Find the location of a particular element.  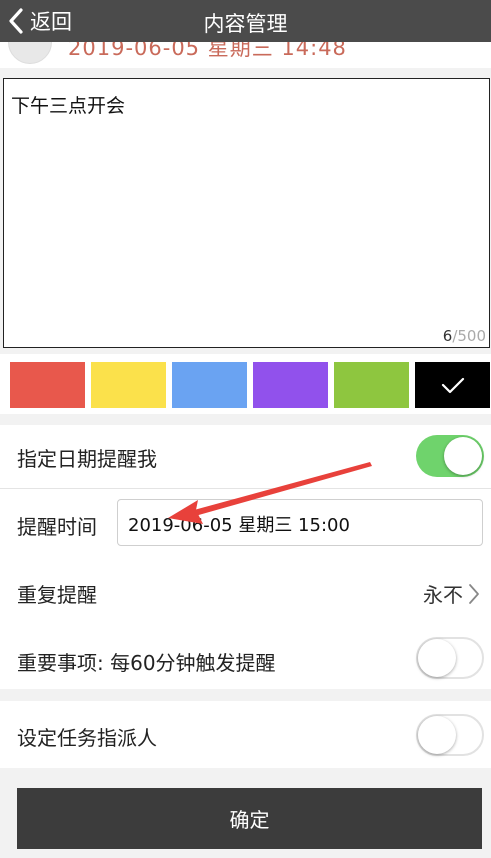

color-swatch-blue is located at coordinates (209, 385).